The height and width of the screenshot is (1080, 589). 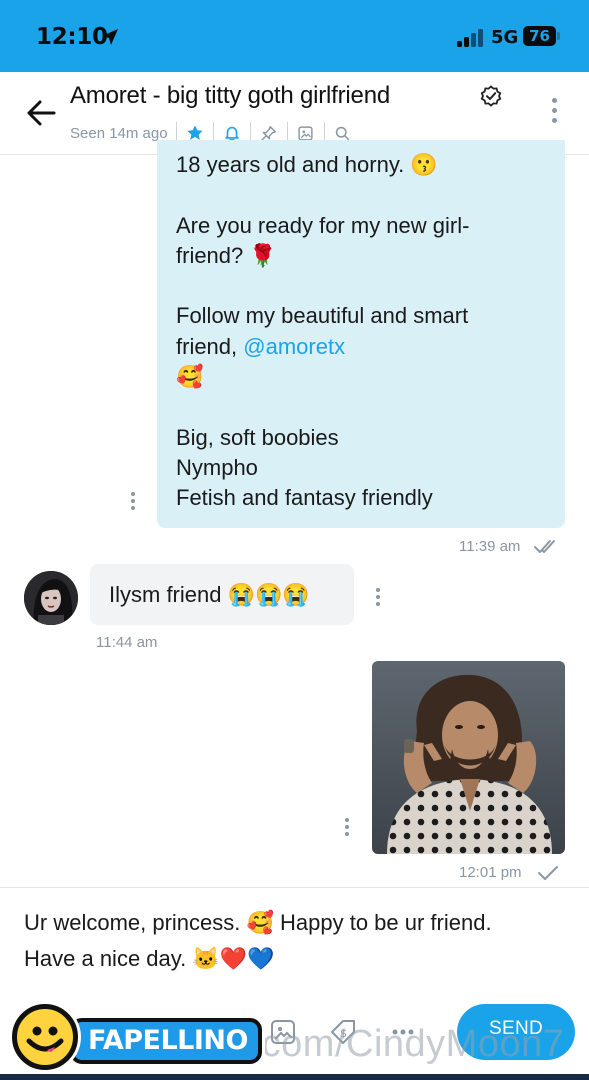 What do you see at coordinates (294, 346) in the screenshot?
I see `mention-link: @amoretx` at bounding box center [294, 346].